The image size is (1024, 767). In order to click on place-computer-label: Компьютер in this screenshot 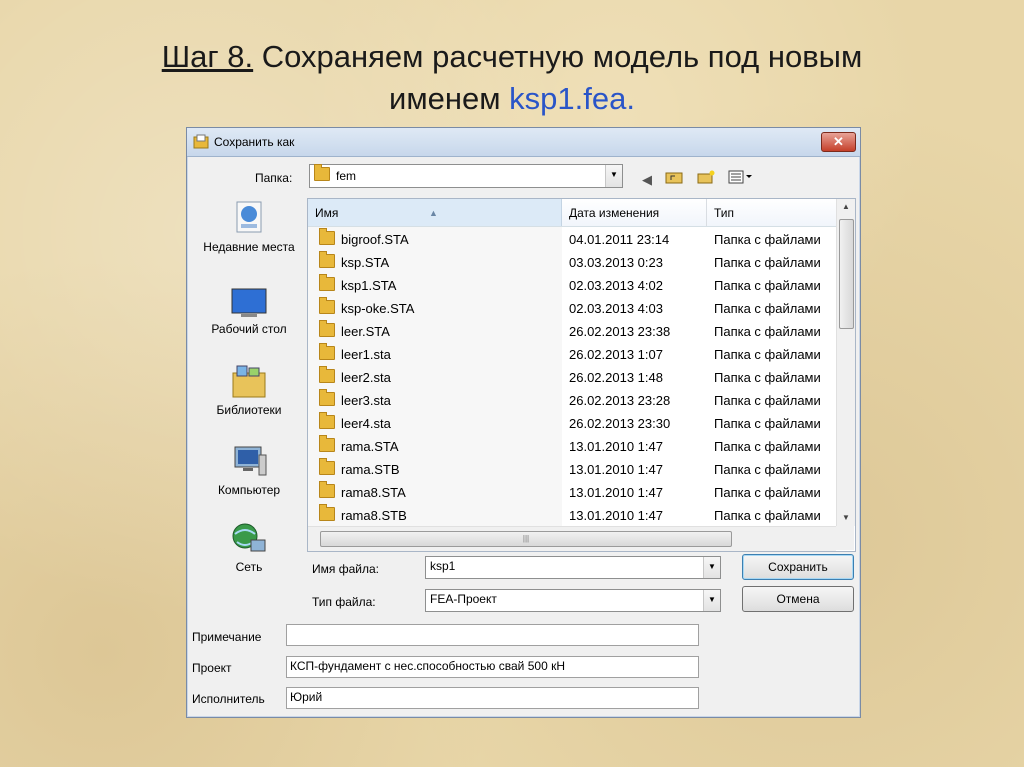, I will do `click(249, 490)`.